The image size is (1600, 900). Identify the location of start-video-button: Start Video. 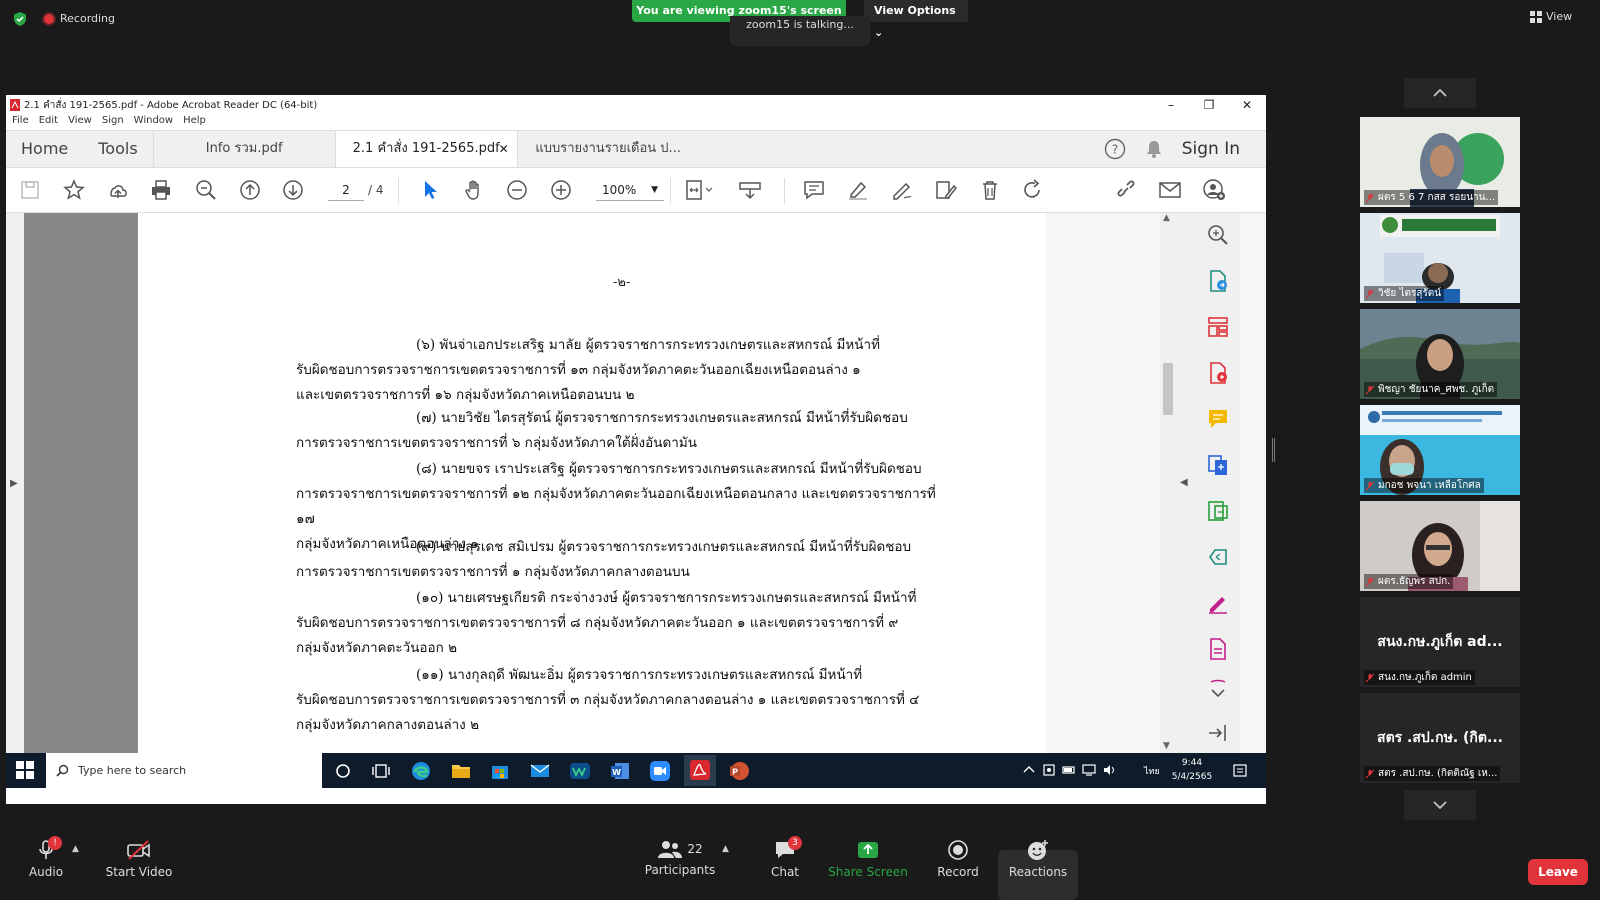
(139, 858).